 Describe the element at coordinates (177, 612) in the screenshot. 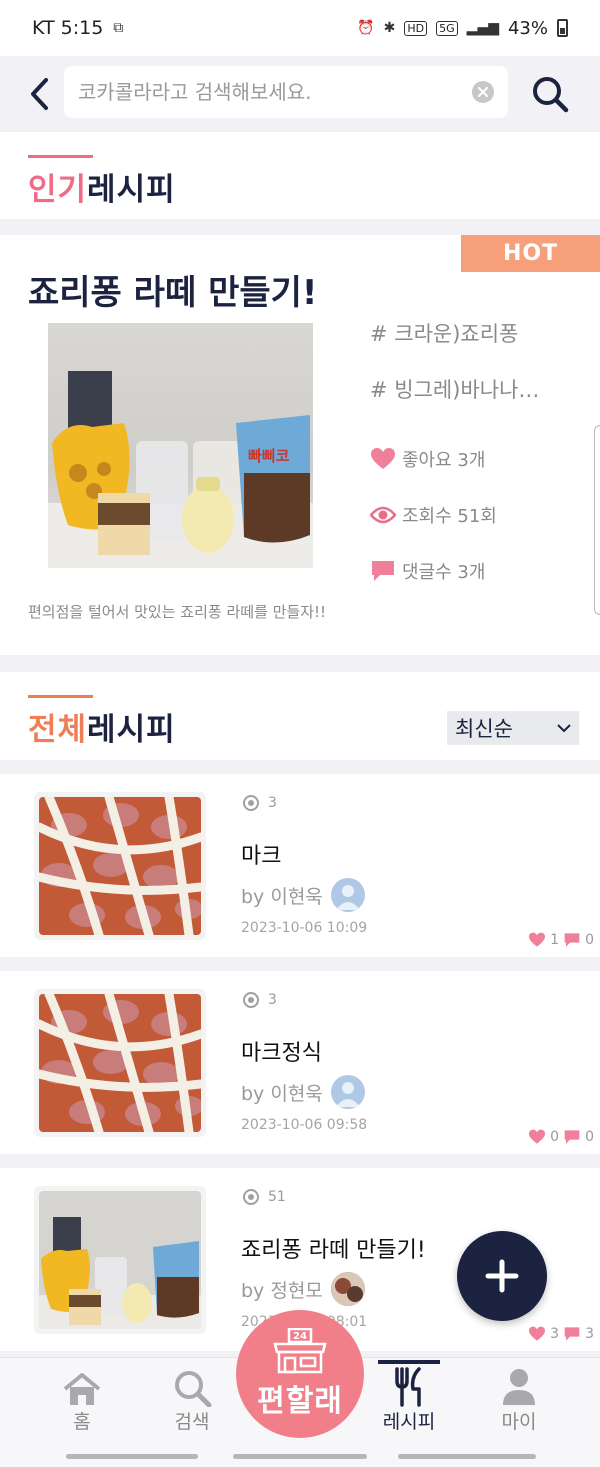

I see `hot-recipe-description: 편의점을 털어서 맛있는 죠리퐁 라떼를 만들자!!` at that location.